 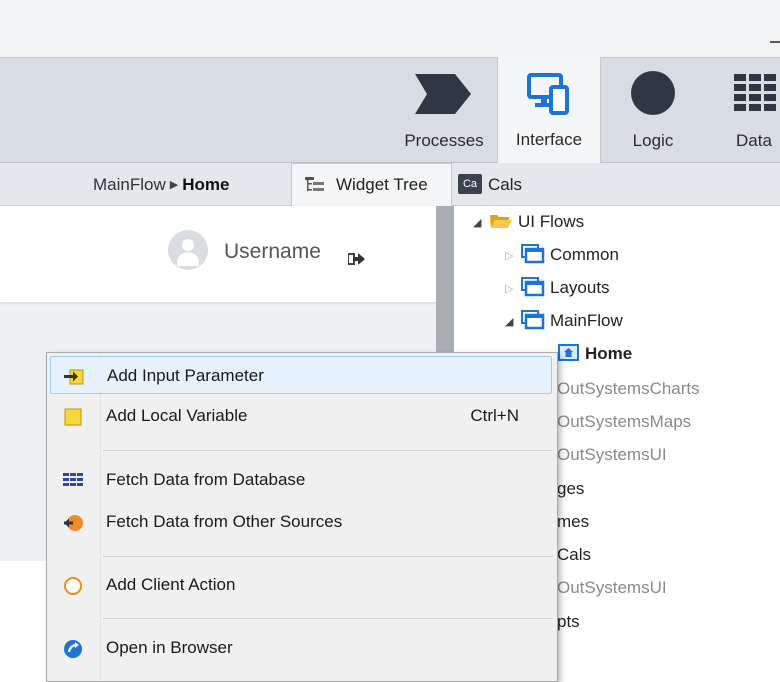 What do you see at coordinates (564, 320) in the screenshot?
I see `tree-node-mainflow: ◢ MainFlow` at bounding box center [564, 320].